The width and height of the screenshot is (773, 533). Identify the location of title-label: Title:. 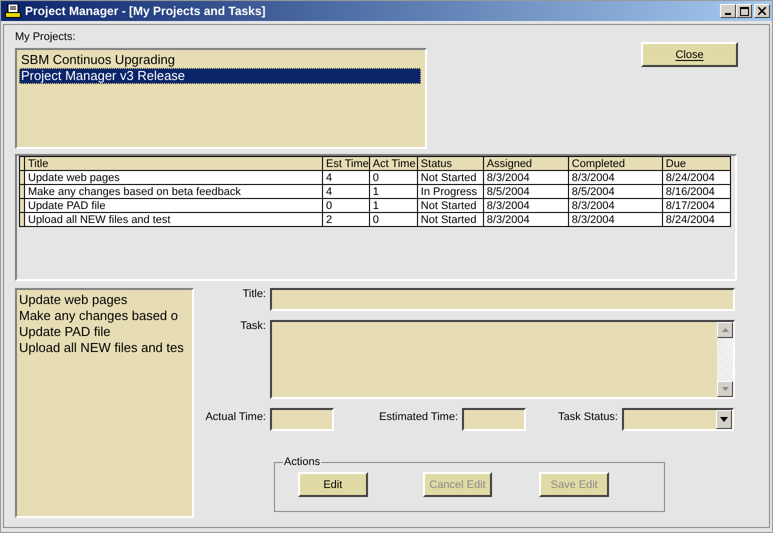
(254, 294).